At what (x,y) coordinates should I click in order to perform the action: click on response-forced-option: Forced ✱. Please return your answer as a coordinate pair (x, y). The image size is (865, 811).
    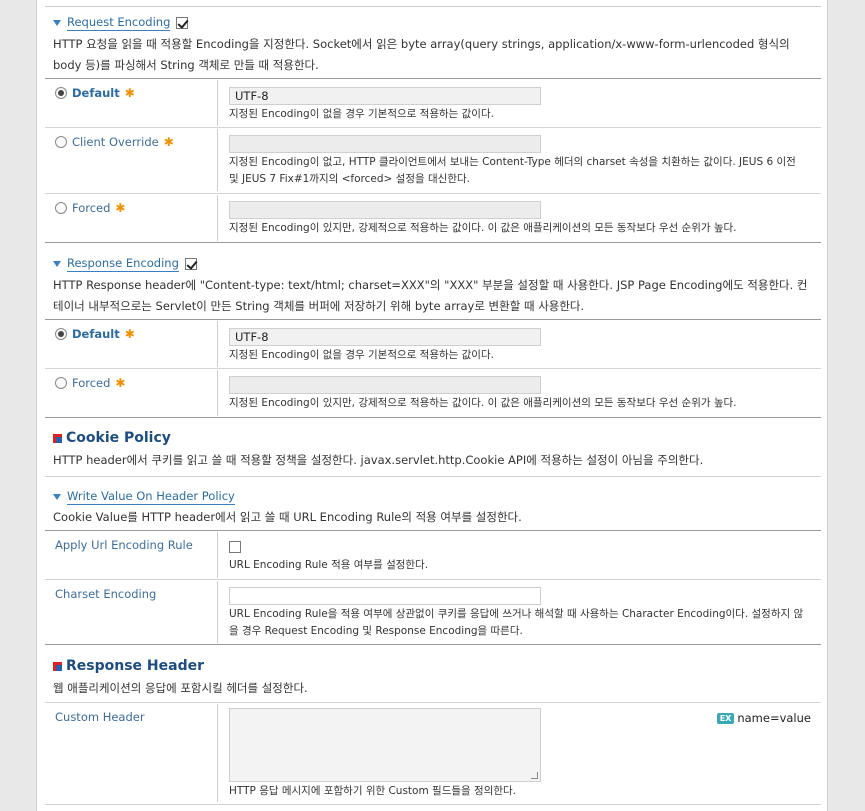
    Looking at the image, I should click on (90, 383).